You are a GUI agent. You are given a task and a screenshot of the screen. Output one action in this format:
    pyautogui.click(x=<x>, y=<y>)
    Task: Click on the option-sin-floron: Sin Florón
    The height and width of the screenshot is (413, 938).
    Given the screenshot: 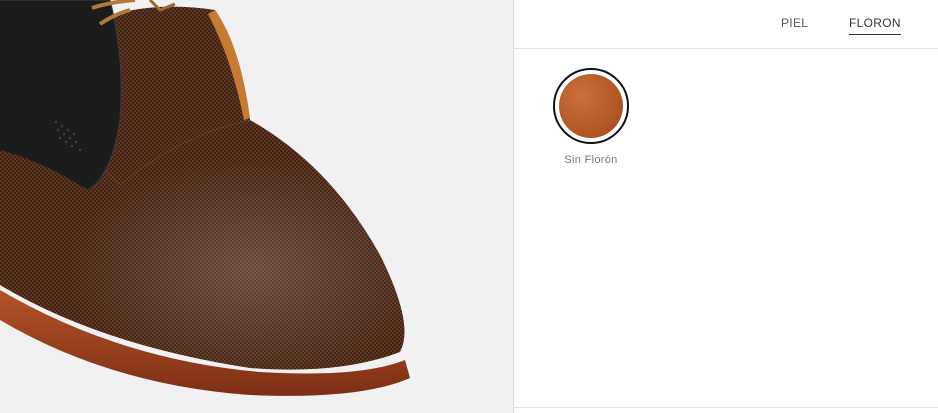 What is the action you would take?
    pyautogui.click(x=591, y=117)
    